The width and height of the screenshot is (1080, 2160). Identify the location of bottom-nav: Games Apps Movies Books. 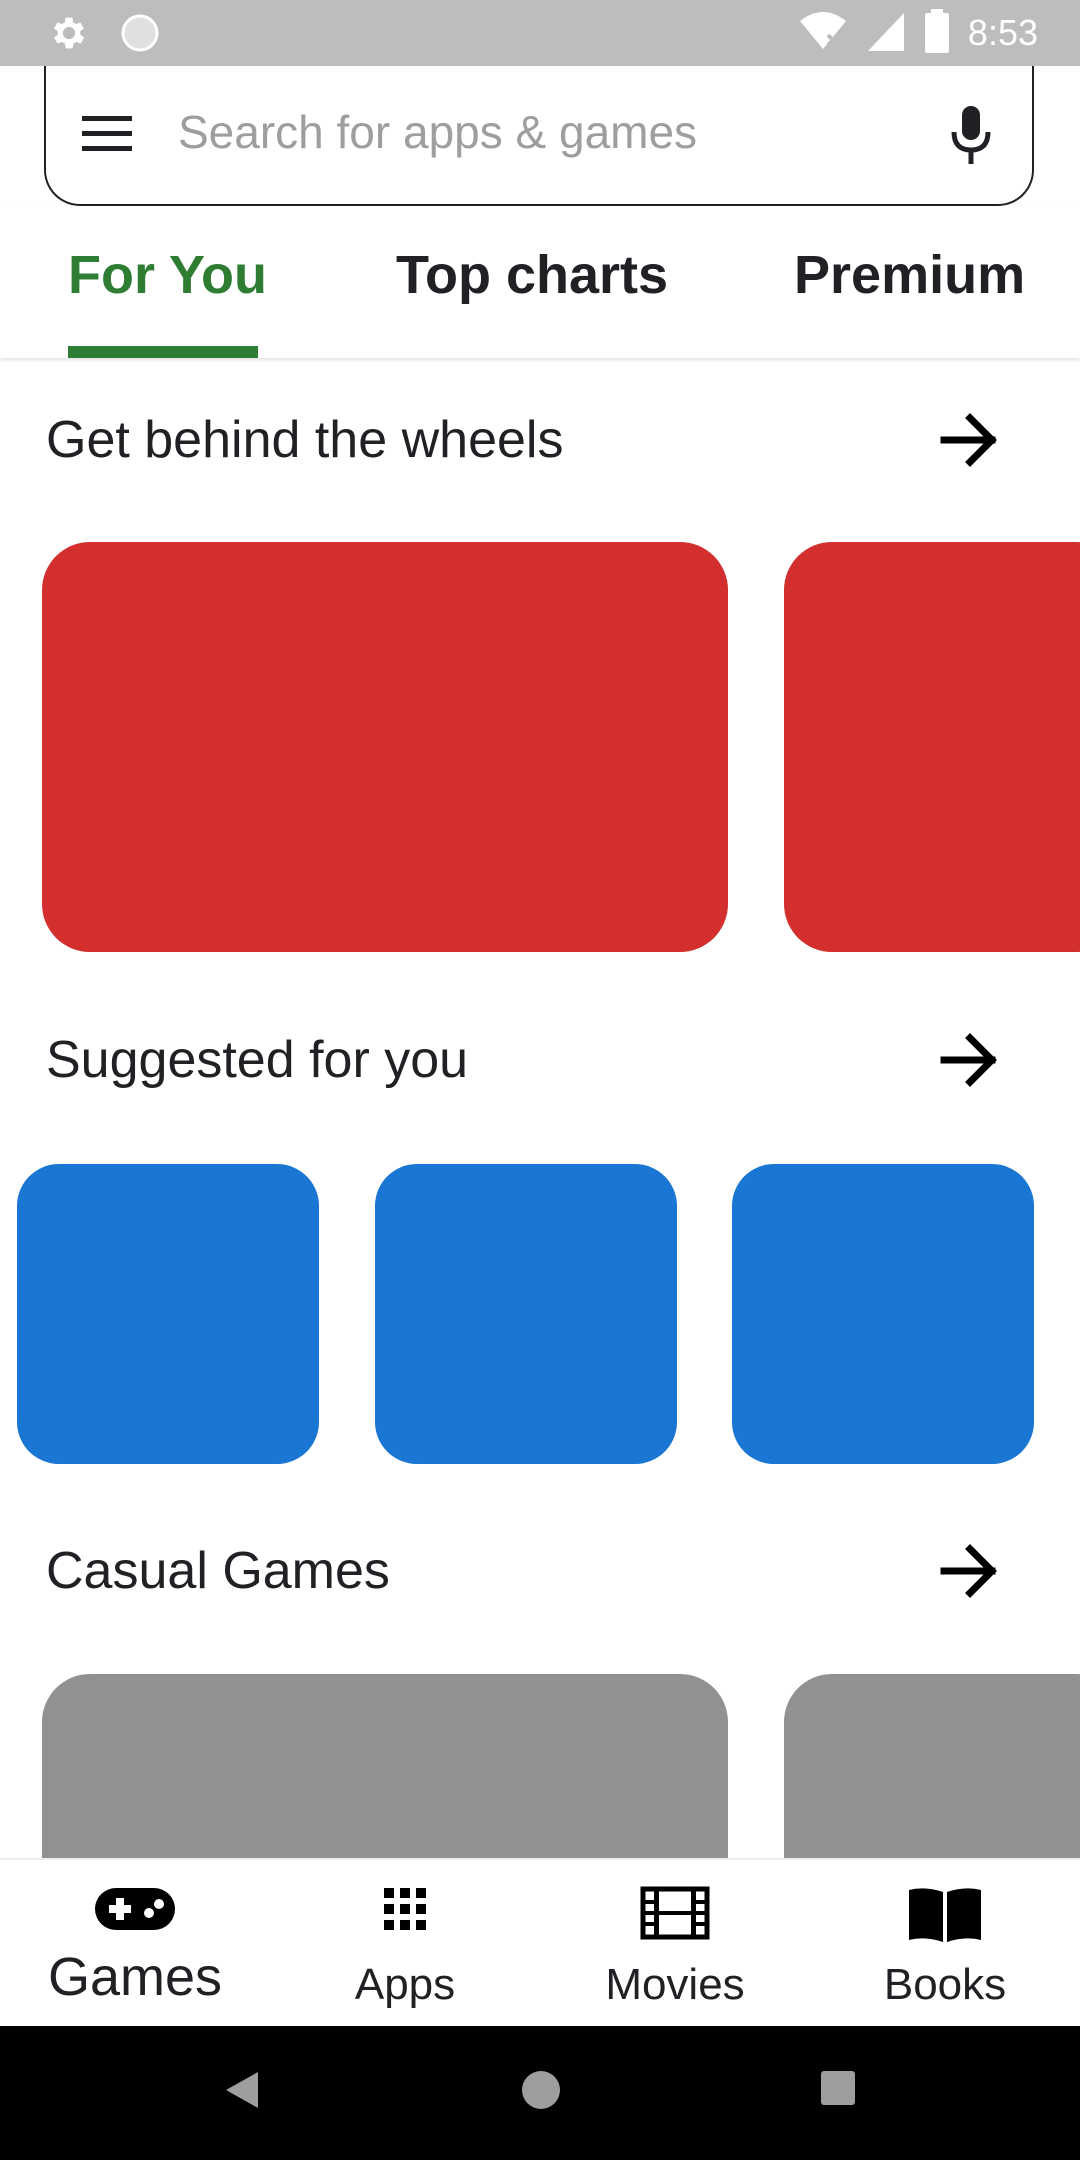
(540, 1943).